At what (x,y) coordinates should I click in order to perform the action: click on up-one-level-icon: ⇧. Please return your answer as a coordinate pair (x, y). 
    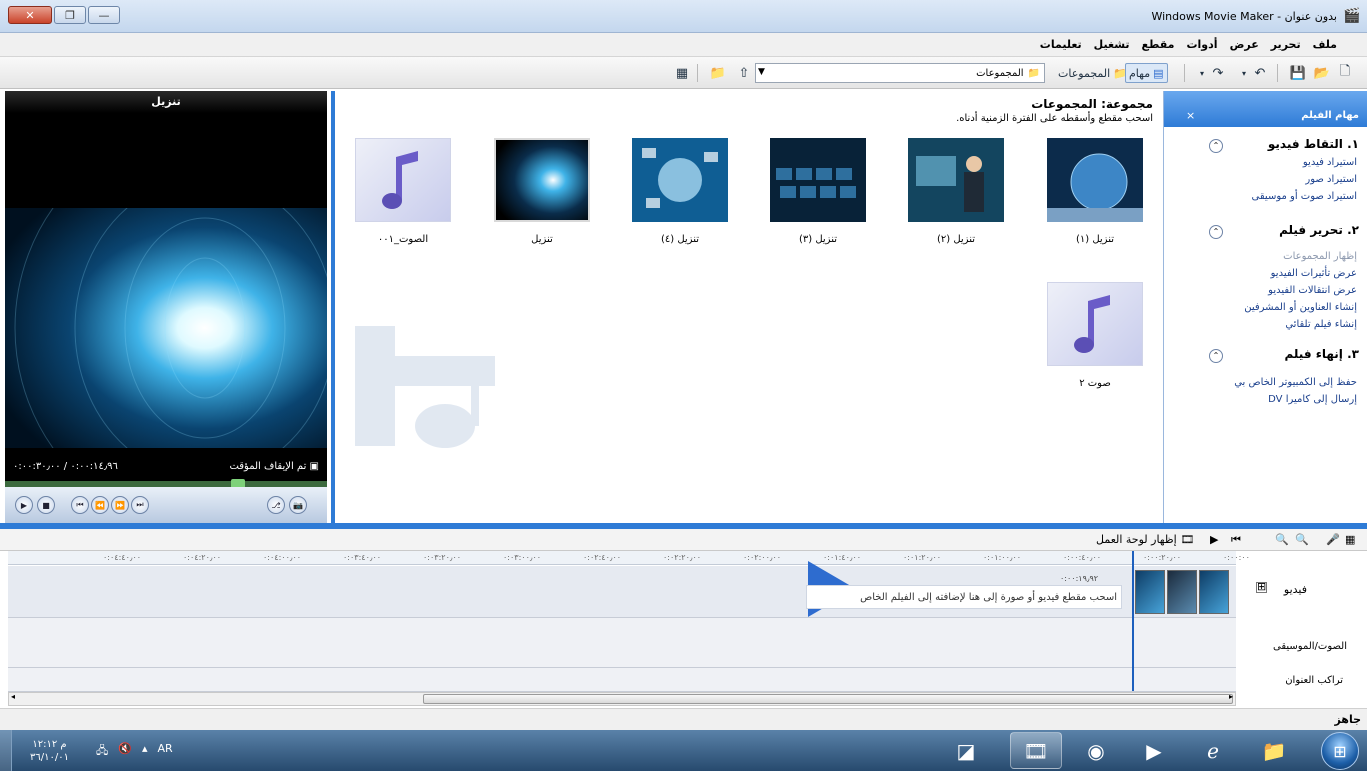
    Looking at the image, I should click on (744, 73).